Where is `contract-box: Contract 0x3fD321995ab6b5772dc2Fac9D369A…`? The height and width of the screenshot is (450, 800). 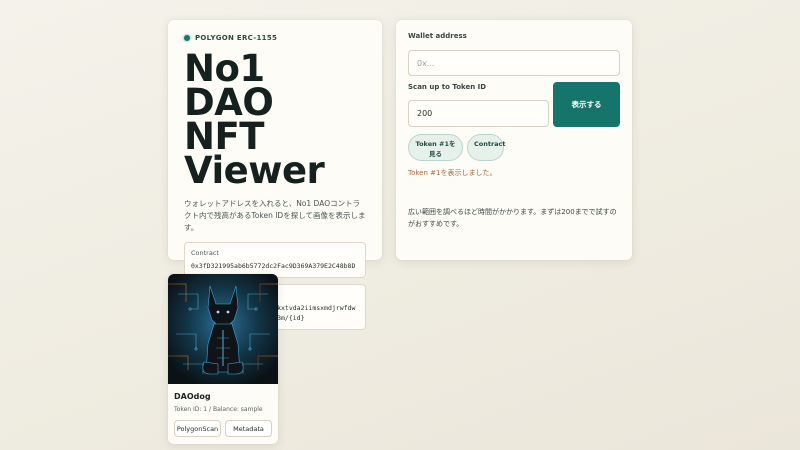
contract-box: Contract 0x3fD321995ab6b5772dc2Fac9D369A… is located at coordinates (275, 260).